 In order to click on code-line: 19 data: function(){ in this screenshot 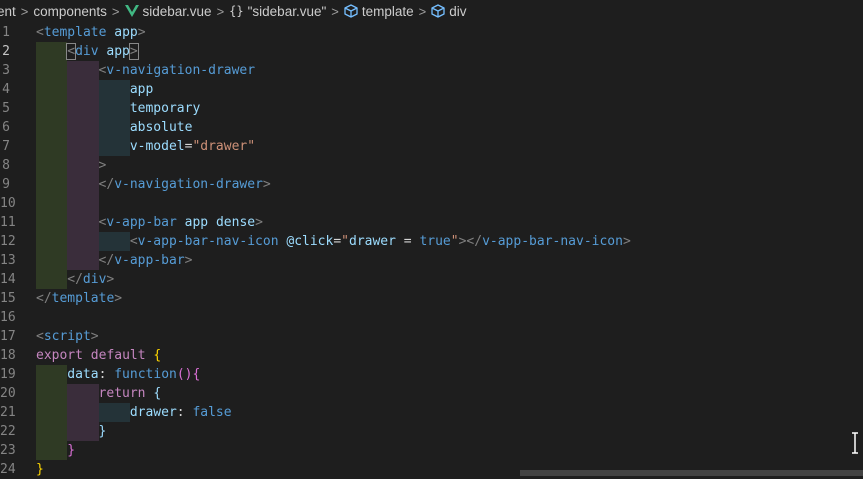, I will do `click(431, 374)`.